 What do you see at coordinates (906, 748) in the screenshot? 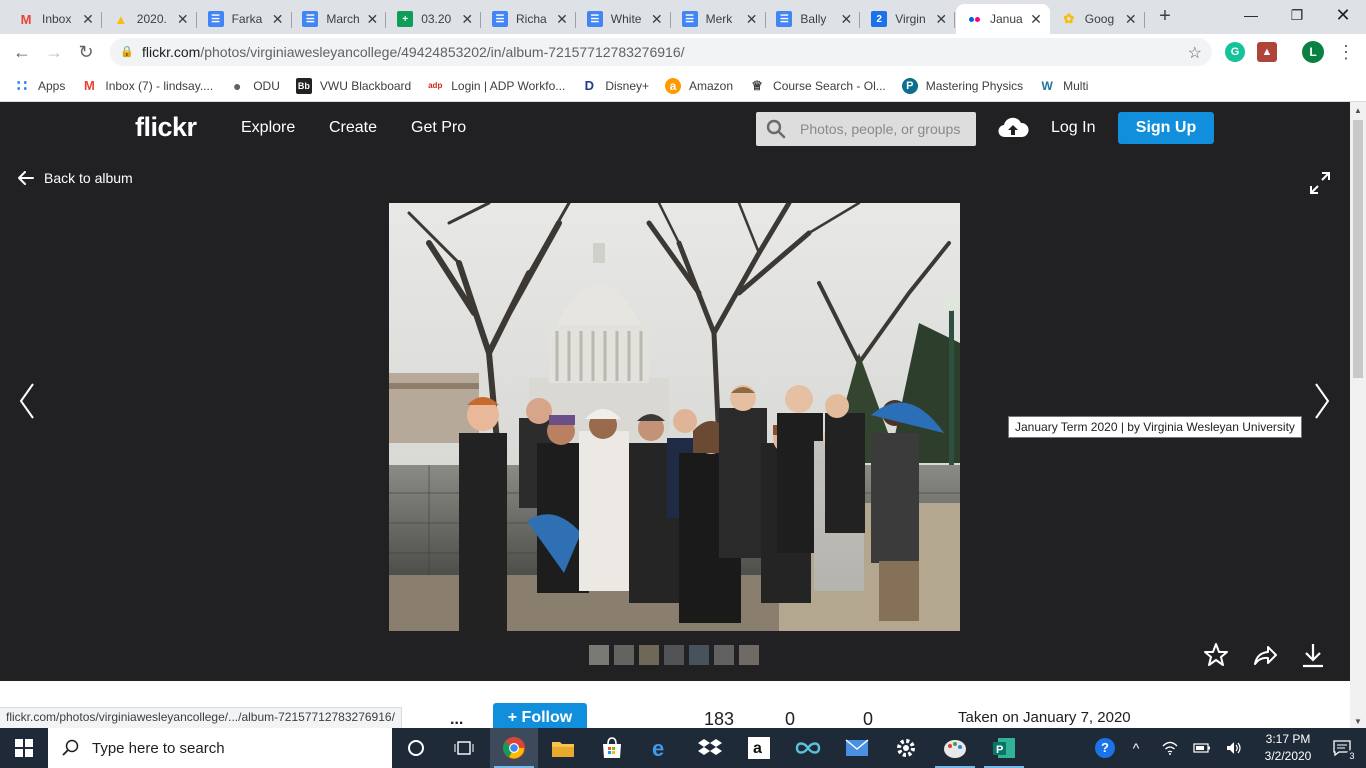
I see `settings-icon` at bounding box center [906, 748].